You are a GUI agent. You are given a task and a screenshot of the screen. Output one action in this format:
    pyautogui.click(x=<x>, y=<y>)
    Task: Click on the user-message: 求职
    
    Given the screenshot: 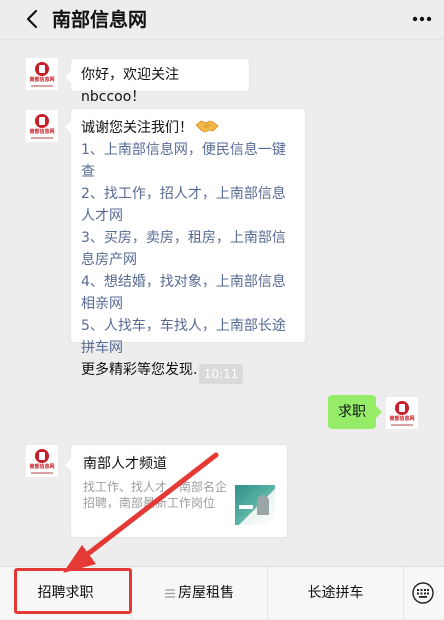 What is the action you would take?
    pyautogui.click(x=355, y=412)
    